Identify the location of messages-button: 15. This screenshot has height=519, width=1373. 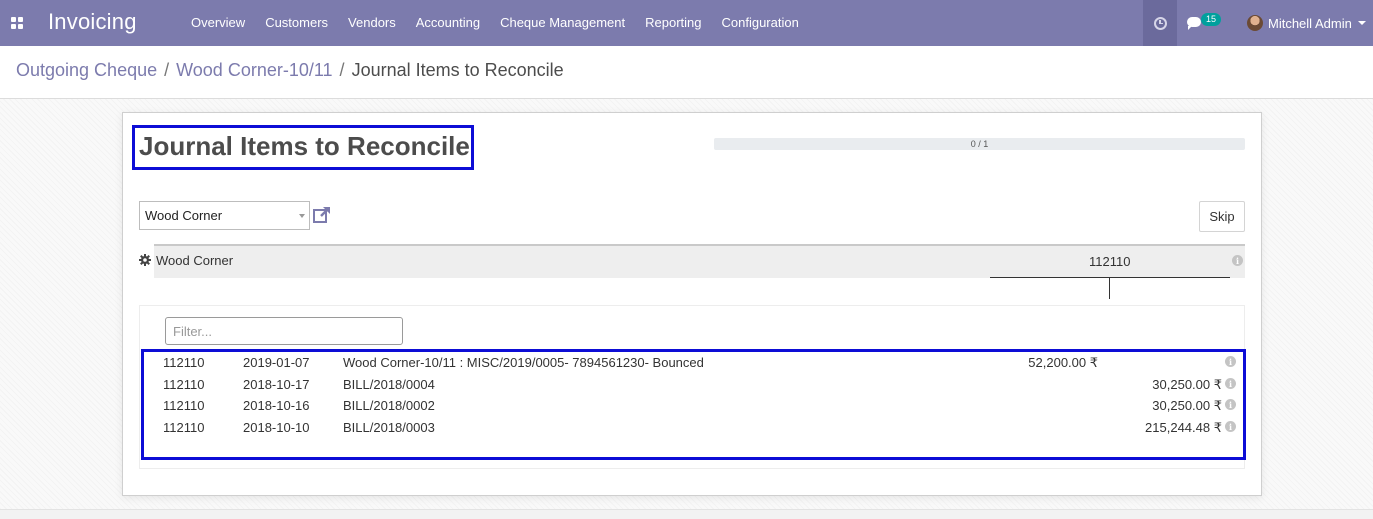
(1205, 23).